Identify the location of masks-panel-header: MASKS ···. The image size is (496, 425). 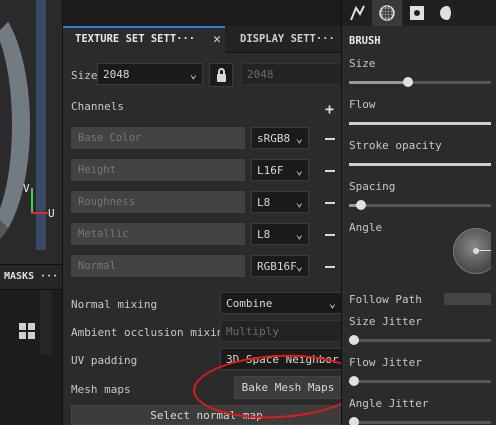
(31, 277).